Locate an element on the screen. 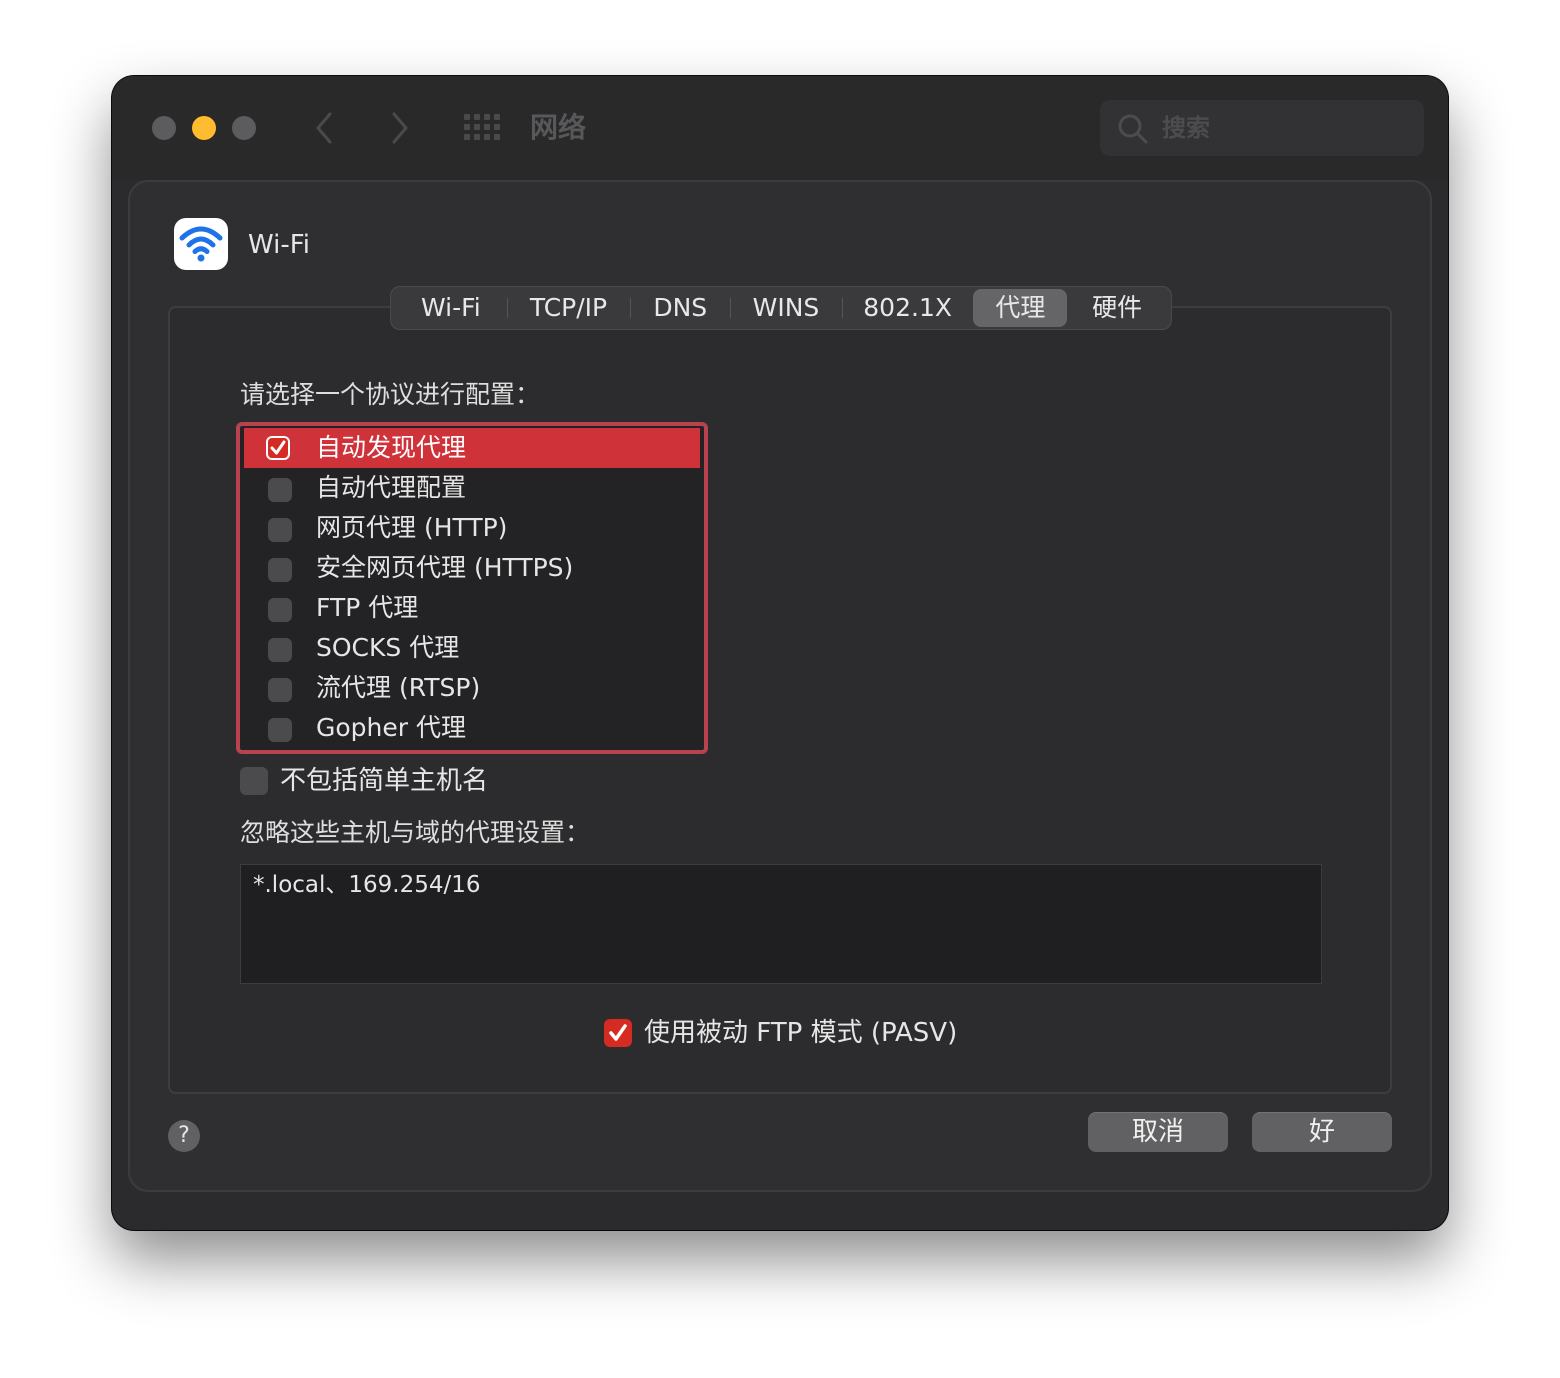  tab-proxy: 代理 is located at coordinates (1020, 308).